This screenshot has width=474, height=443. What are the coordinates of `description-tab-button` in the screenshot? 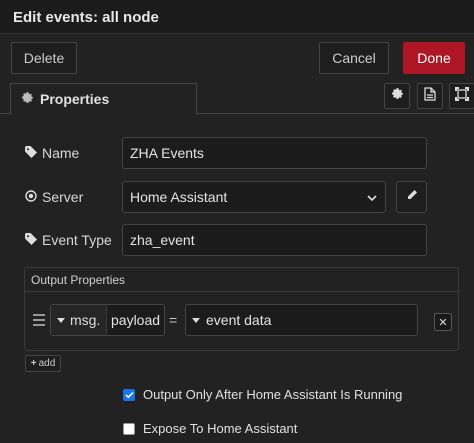 It's located at (430, 96).